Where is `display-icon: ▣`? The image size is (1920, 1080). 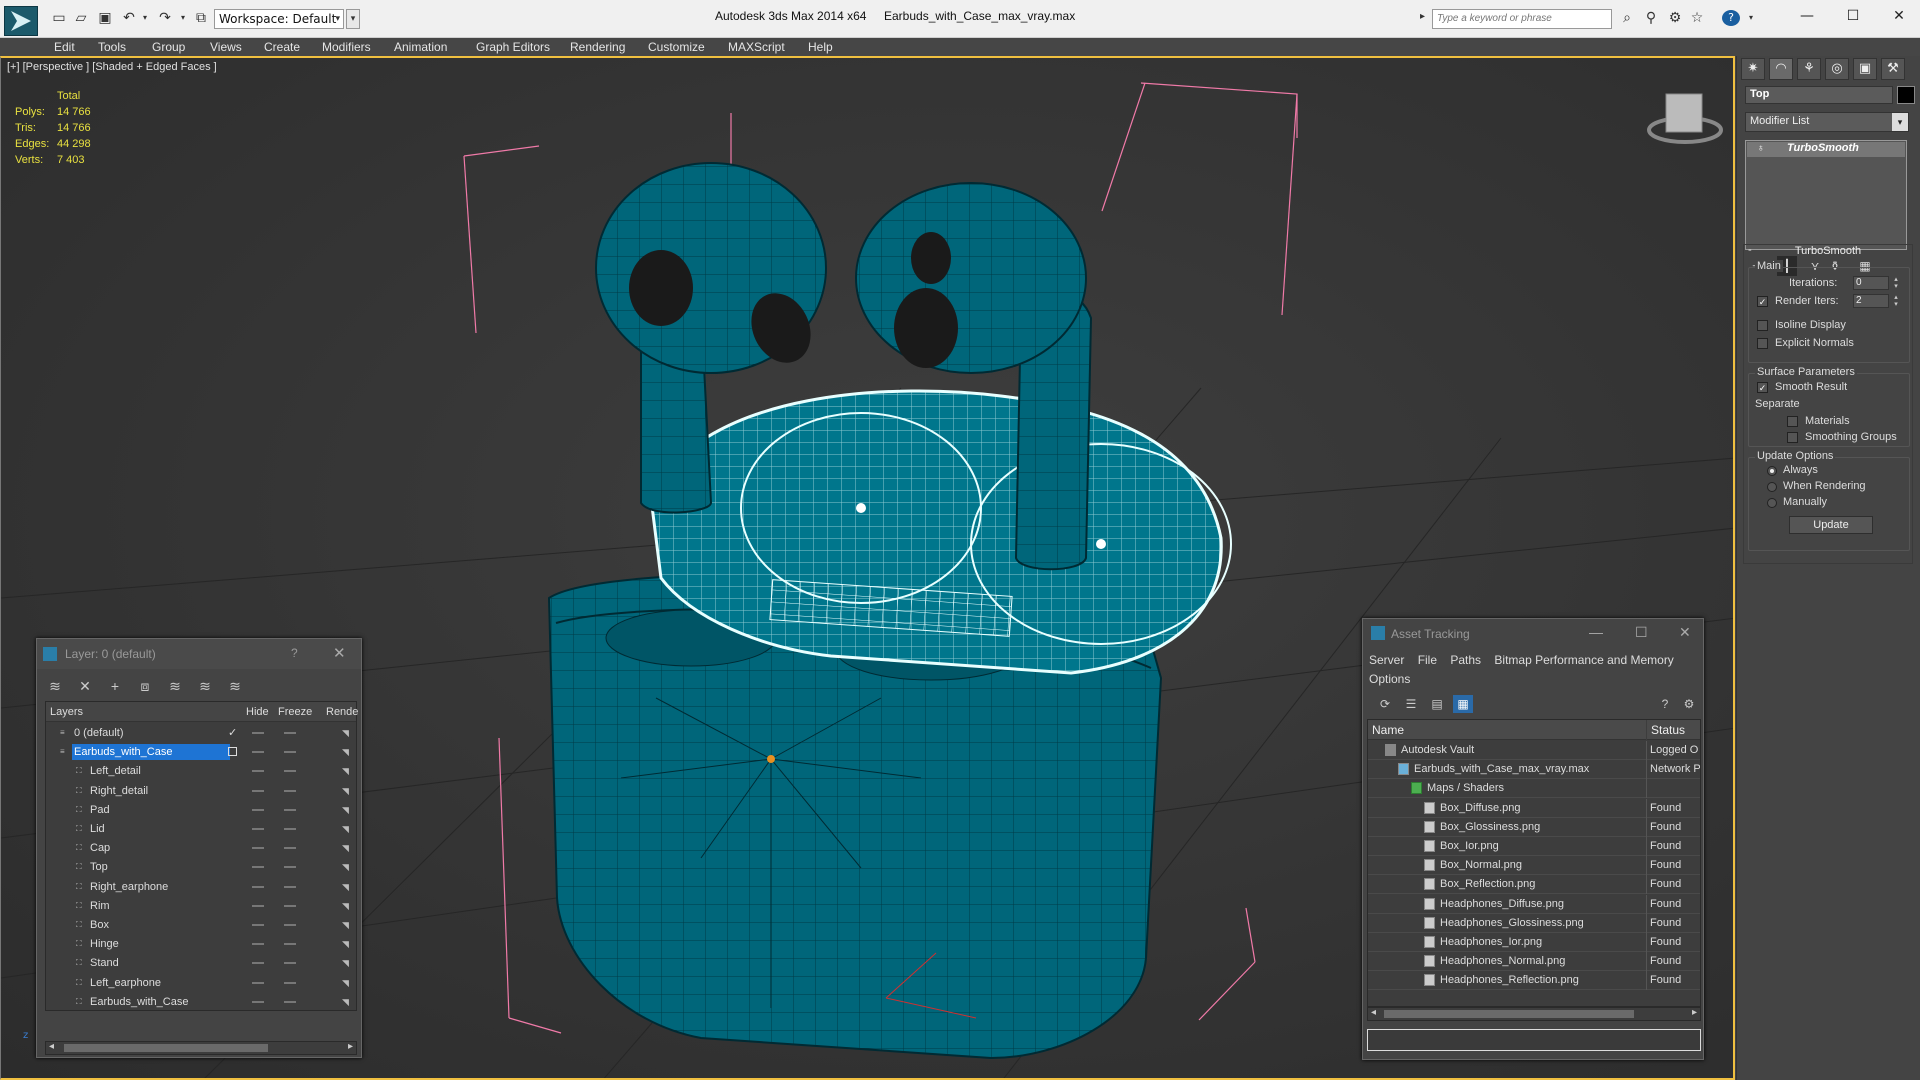 display-icon: ▣ is located at coordinates (1865, 69).